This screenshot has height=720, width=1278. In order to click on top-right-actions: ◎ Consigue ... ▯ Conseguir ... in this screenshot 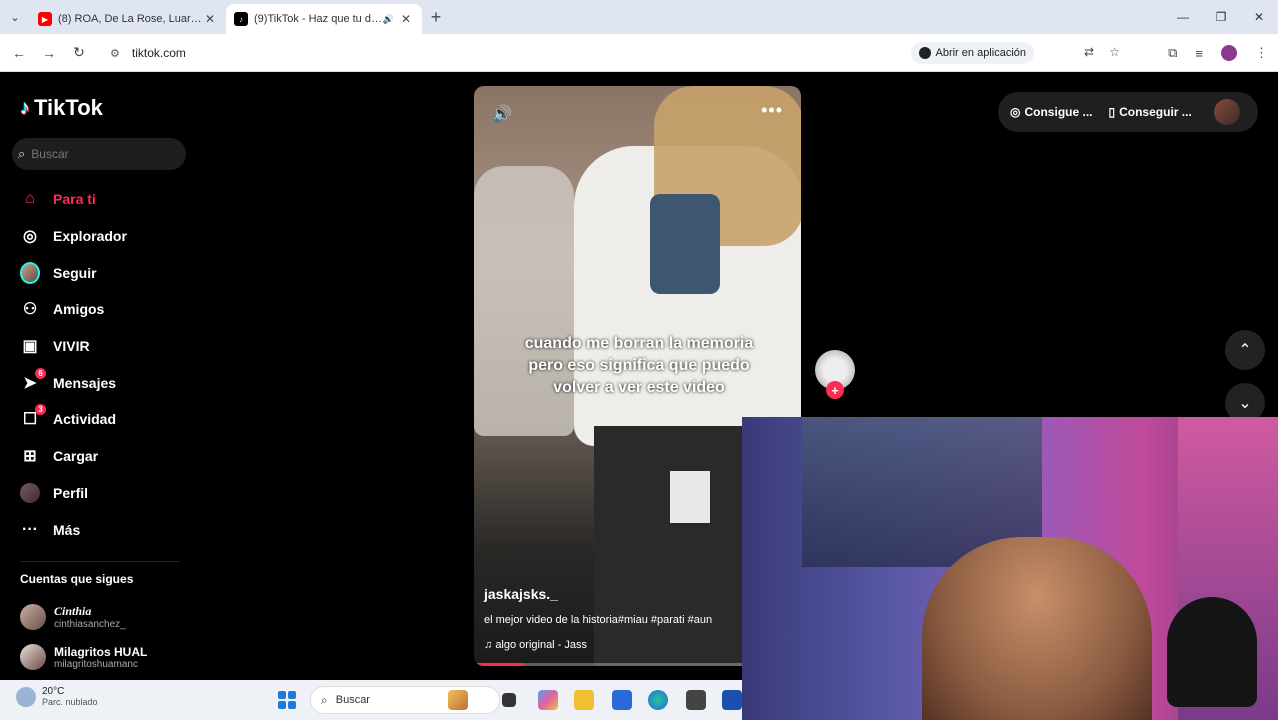, I will do `click(1128, 112)`.